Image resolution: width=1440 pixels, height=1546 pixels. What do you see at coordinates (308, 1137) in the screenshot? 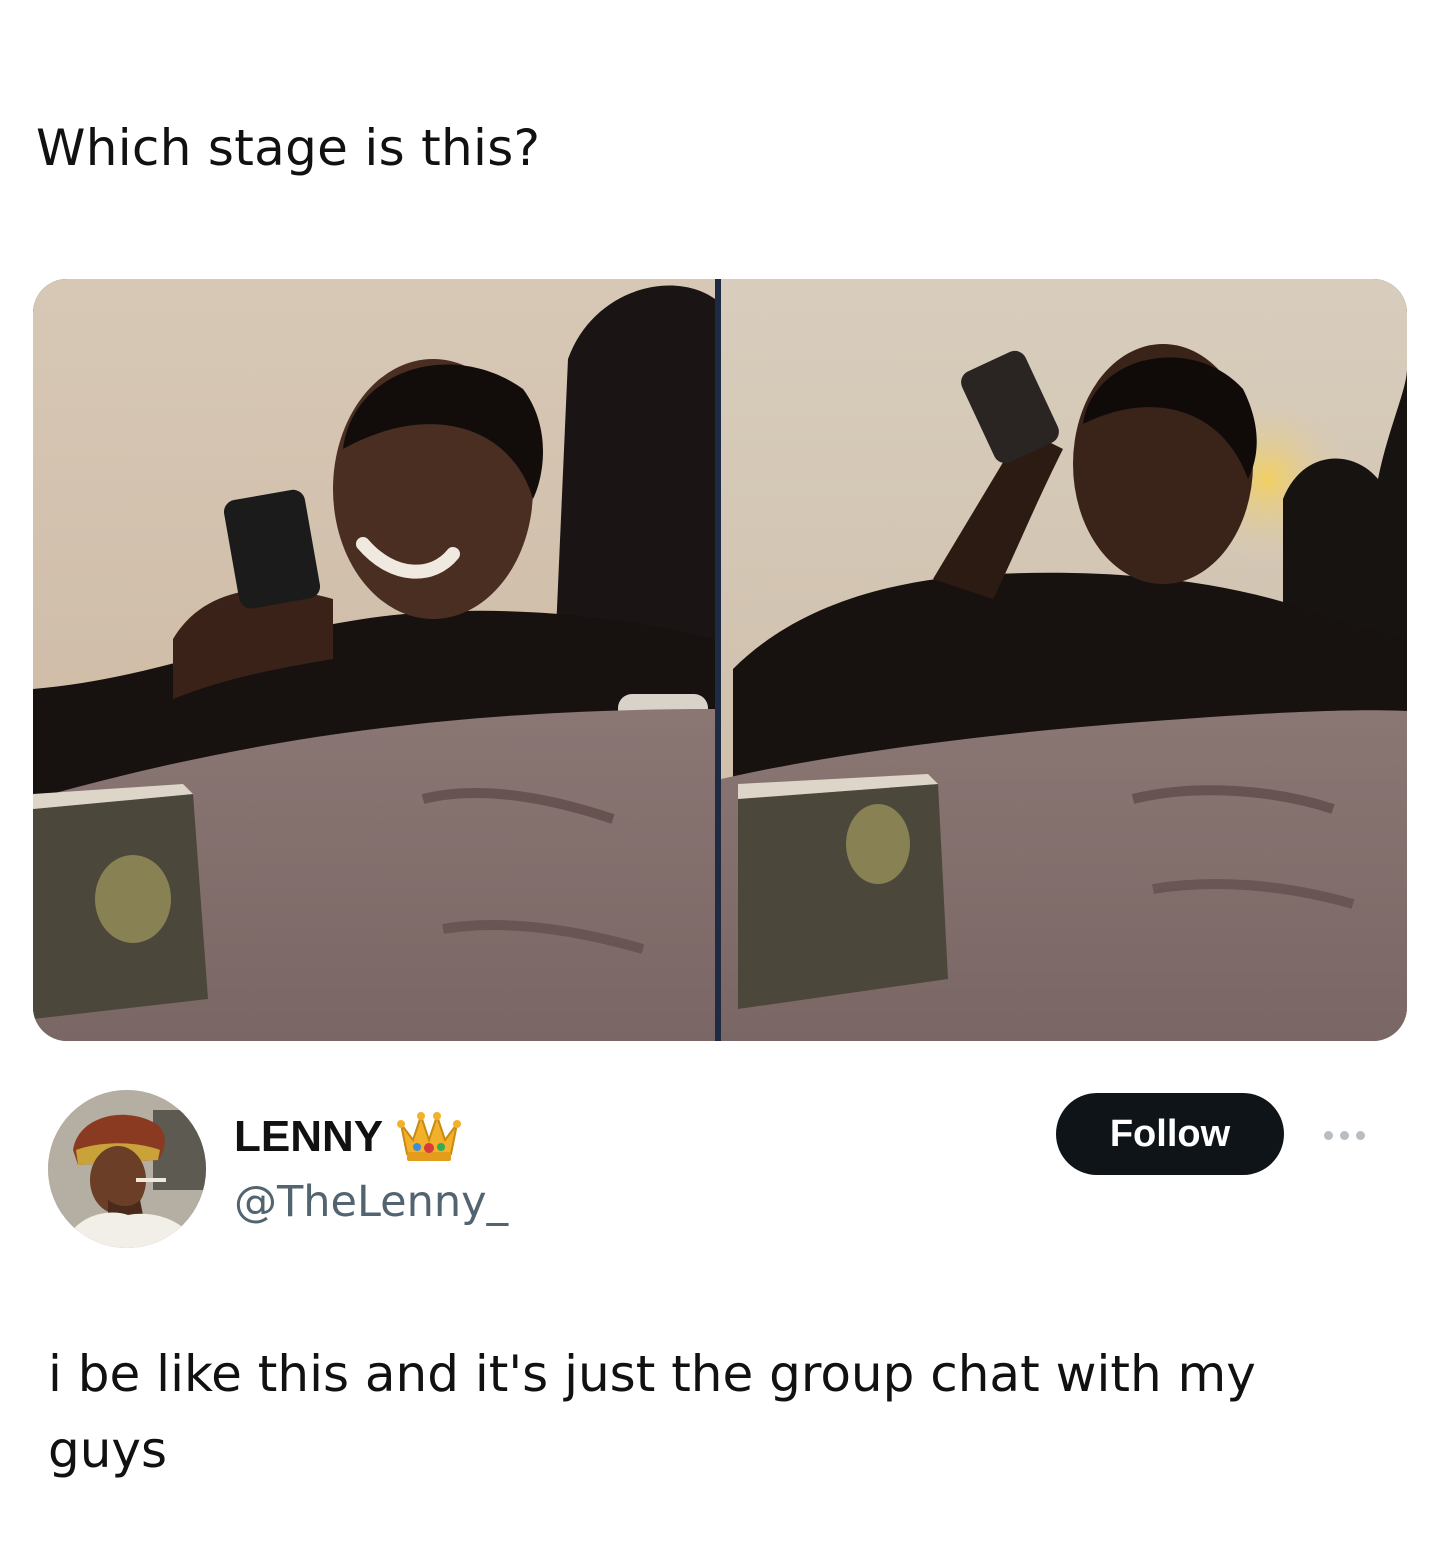
I see `author-display-name: LENNY` at bounding box center [308, 1137].